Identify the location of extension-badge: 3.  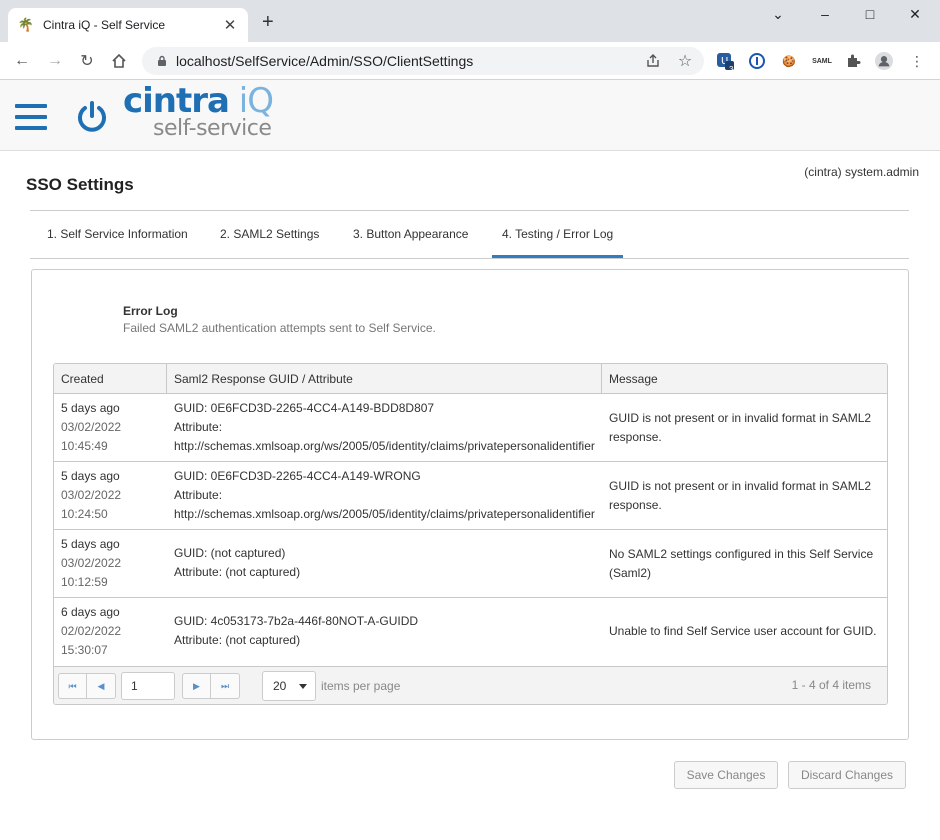
(731, 69).